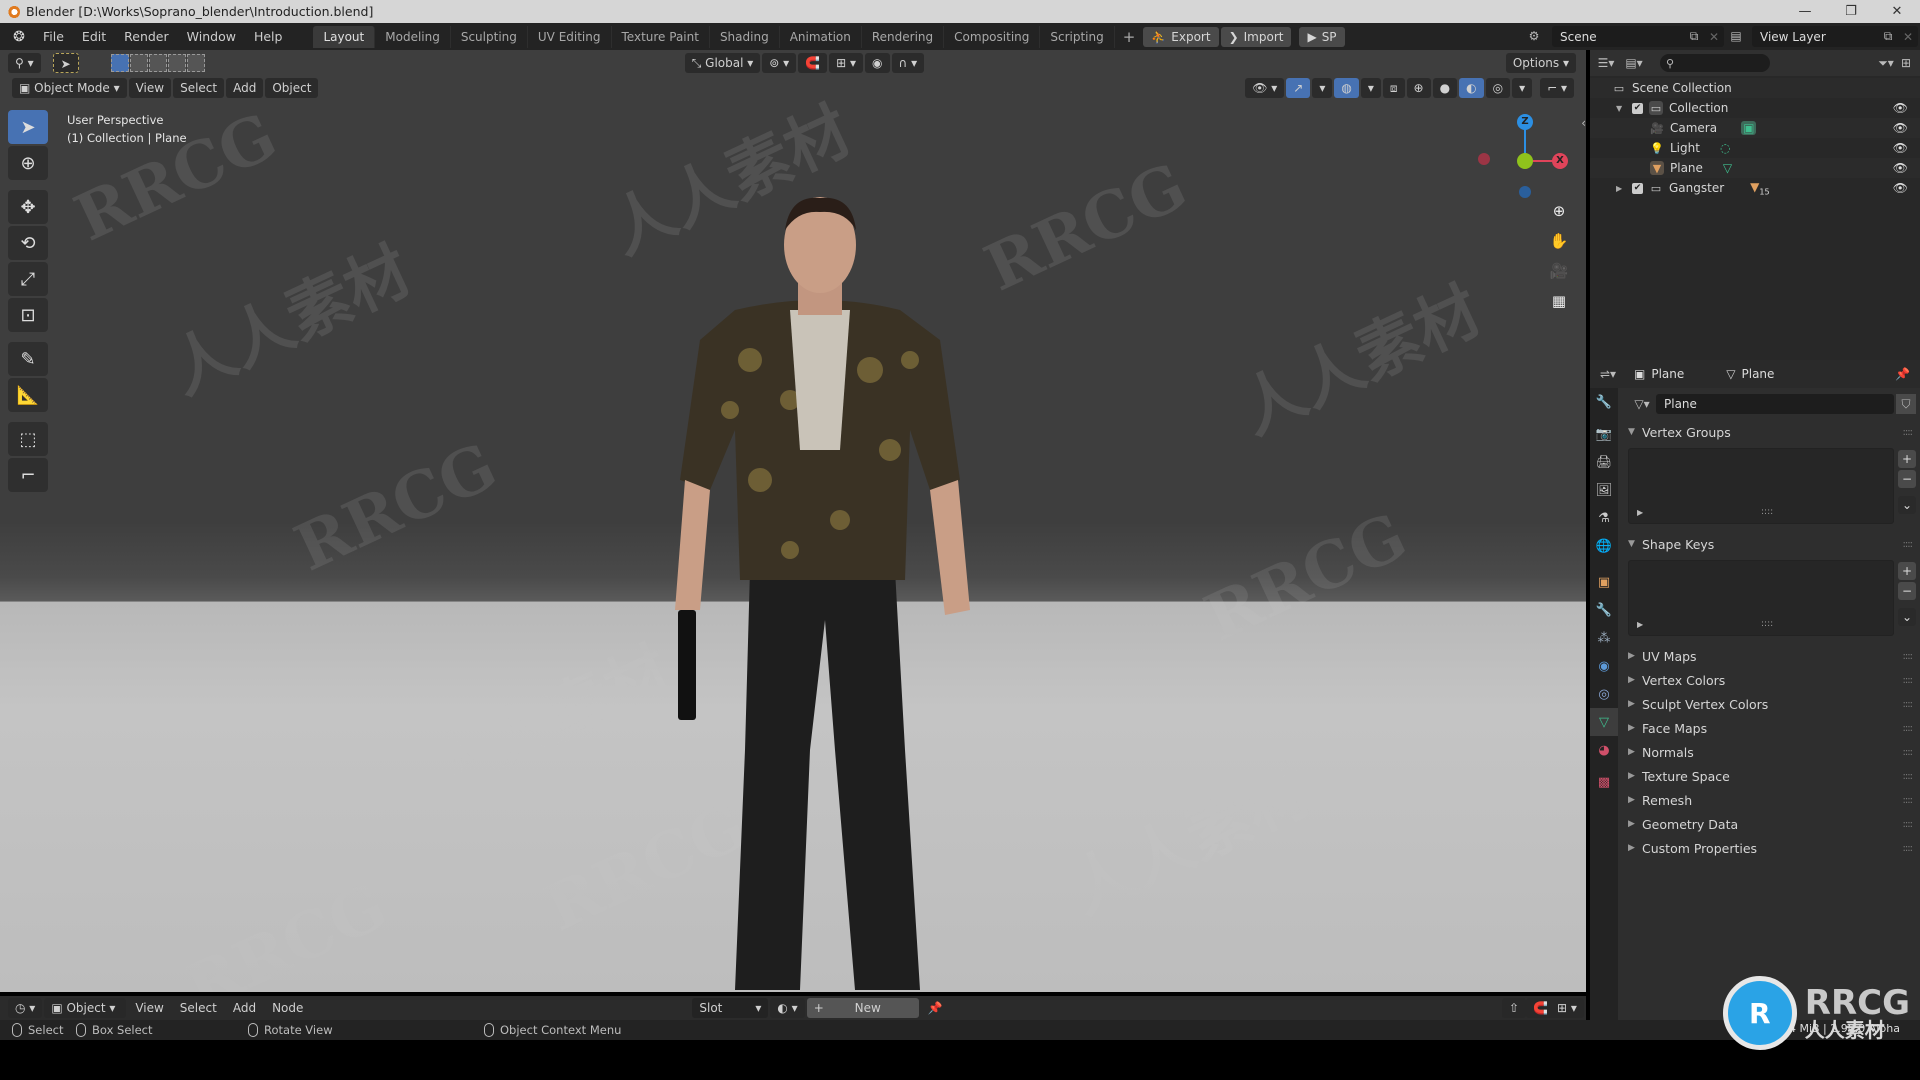  What do you see at coordinates (1637, 188) in the screenshot?
I see `collection-checkbox: ✔` at bounding box center [1637, 188].